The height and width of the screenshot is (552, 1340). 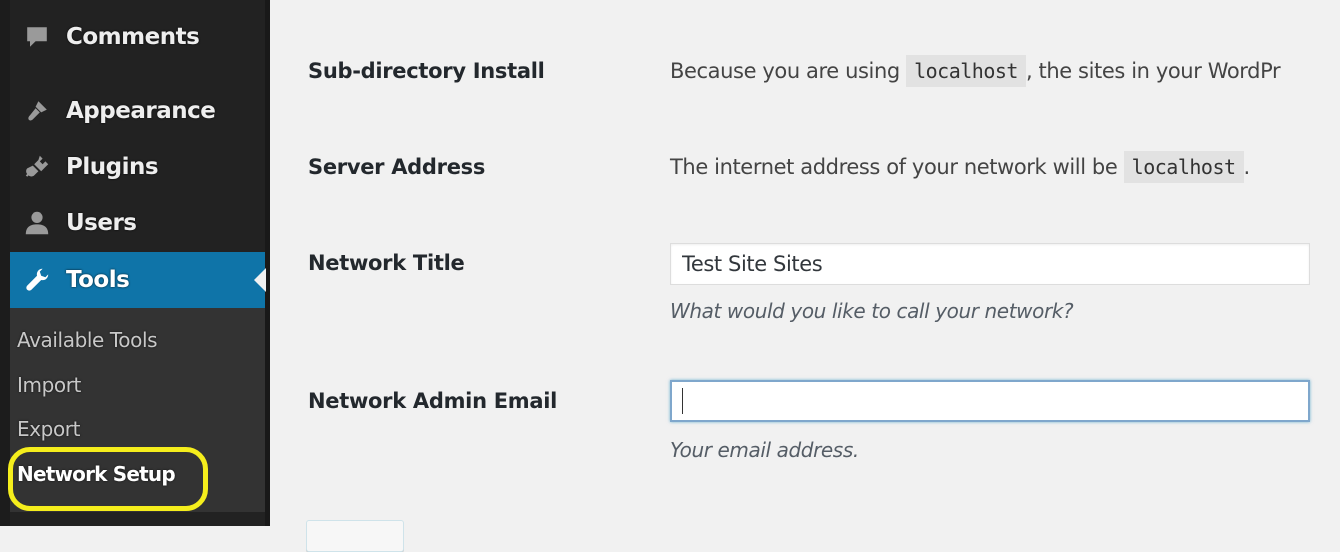 What do you see at coordinates (96, 474) in the screenshot?
I see `submenu-item-network-setup: Network Setup` at bounding box center [96, 474].